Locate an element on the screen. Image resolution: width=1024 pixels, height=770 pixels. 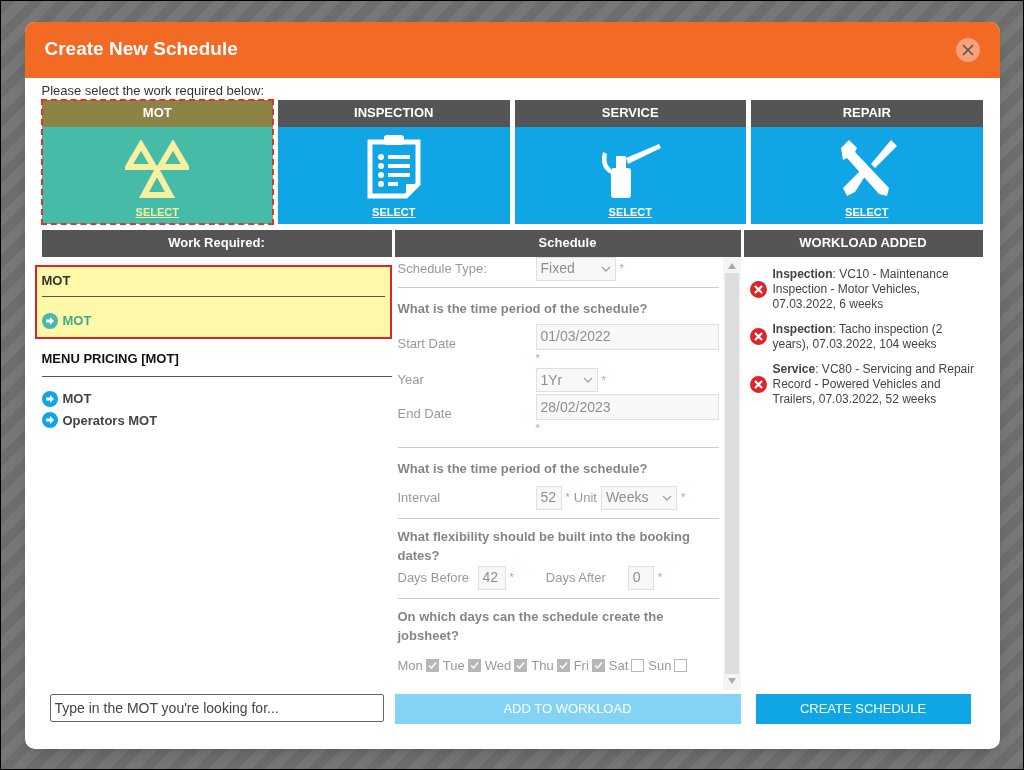
tile-header: INSPECTION is located at coordinates (394, 113).